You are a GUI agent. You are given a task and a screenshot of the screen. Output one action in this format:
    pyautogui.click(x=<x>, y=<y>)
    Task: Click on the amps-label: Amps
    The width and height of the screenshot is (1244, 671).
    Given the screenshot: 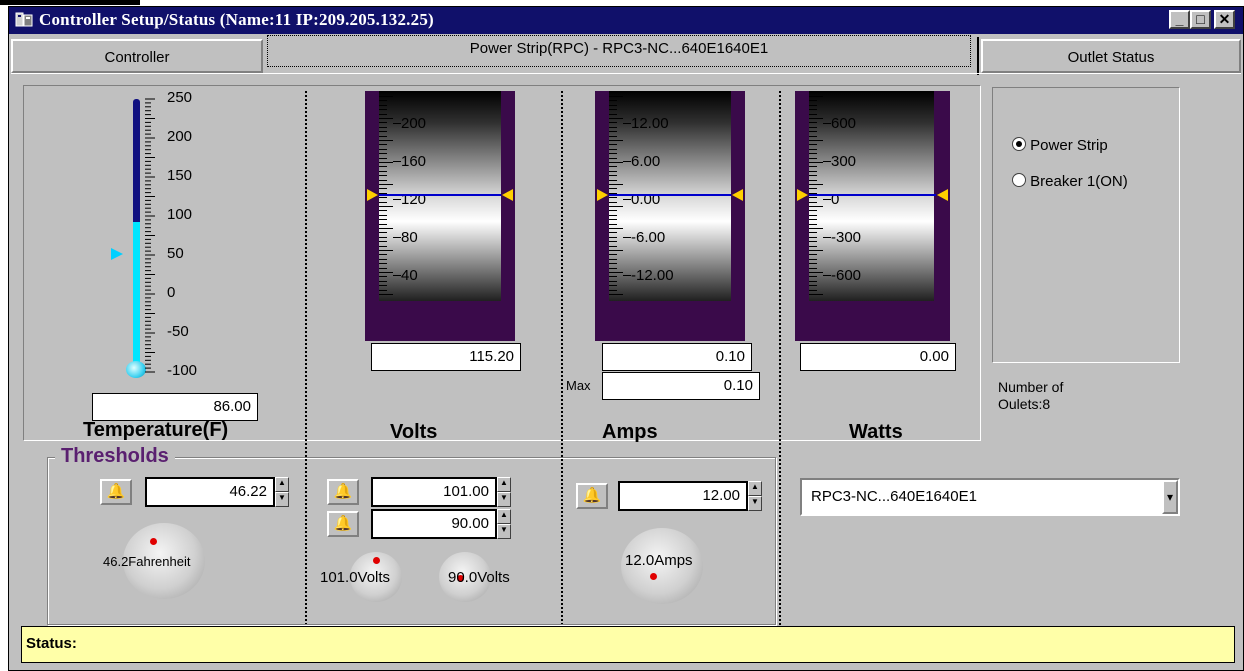 What is the action you would take?
    pyautogui.click(x=630, y=432)
    